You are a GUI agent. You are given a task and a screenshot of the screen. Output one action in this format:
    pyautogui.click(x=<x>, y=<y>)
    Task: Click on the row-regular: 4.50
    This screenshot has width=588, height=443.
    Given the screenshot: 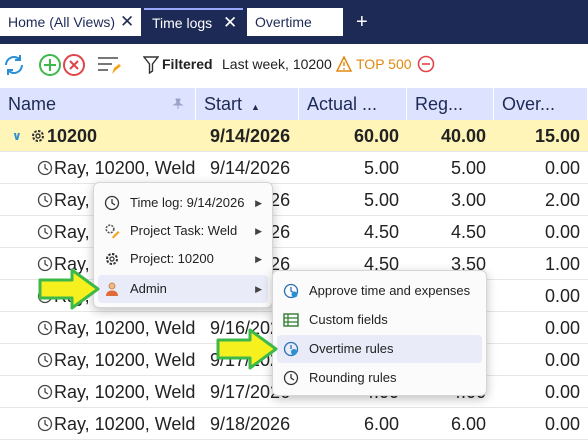 What is the action you would take?
    pyautogui.click(x=468, y=232)
    